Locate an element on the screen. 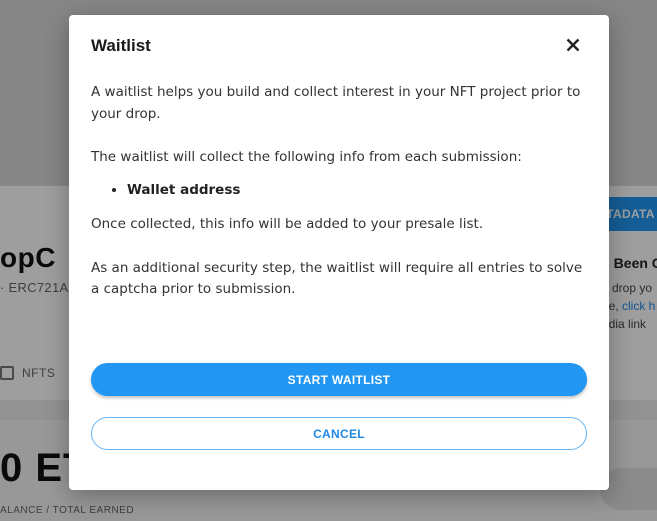 This screenshot has height=521, width=657. collected-fields-list: Wallet address is located at coordinates (359, 191).